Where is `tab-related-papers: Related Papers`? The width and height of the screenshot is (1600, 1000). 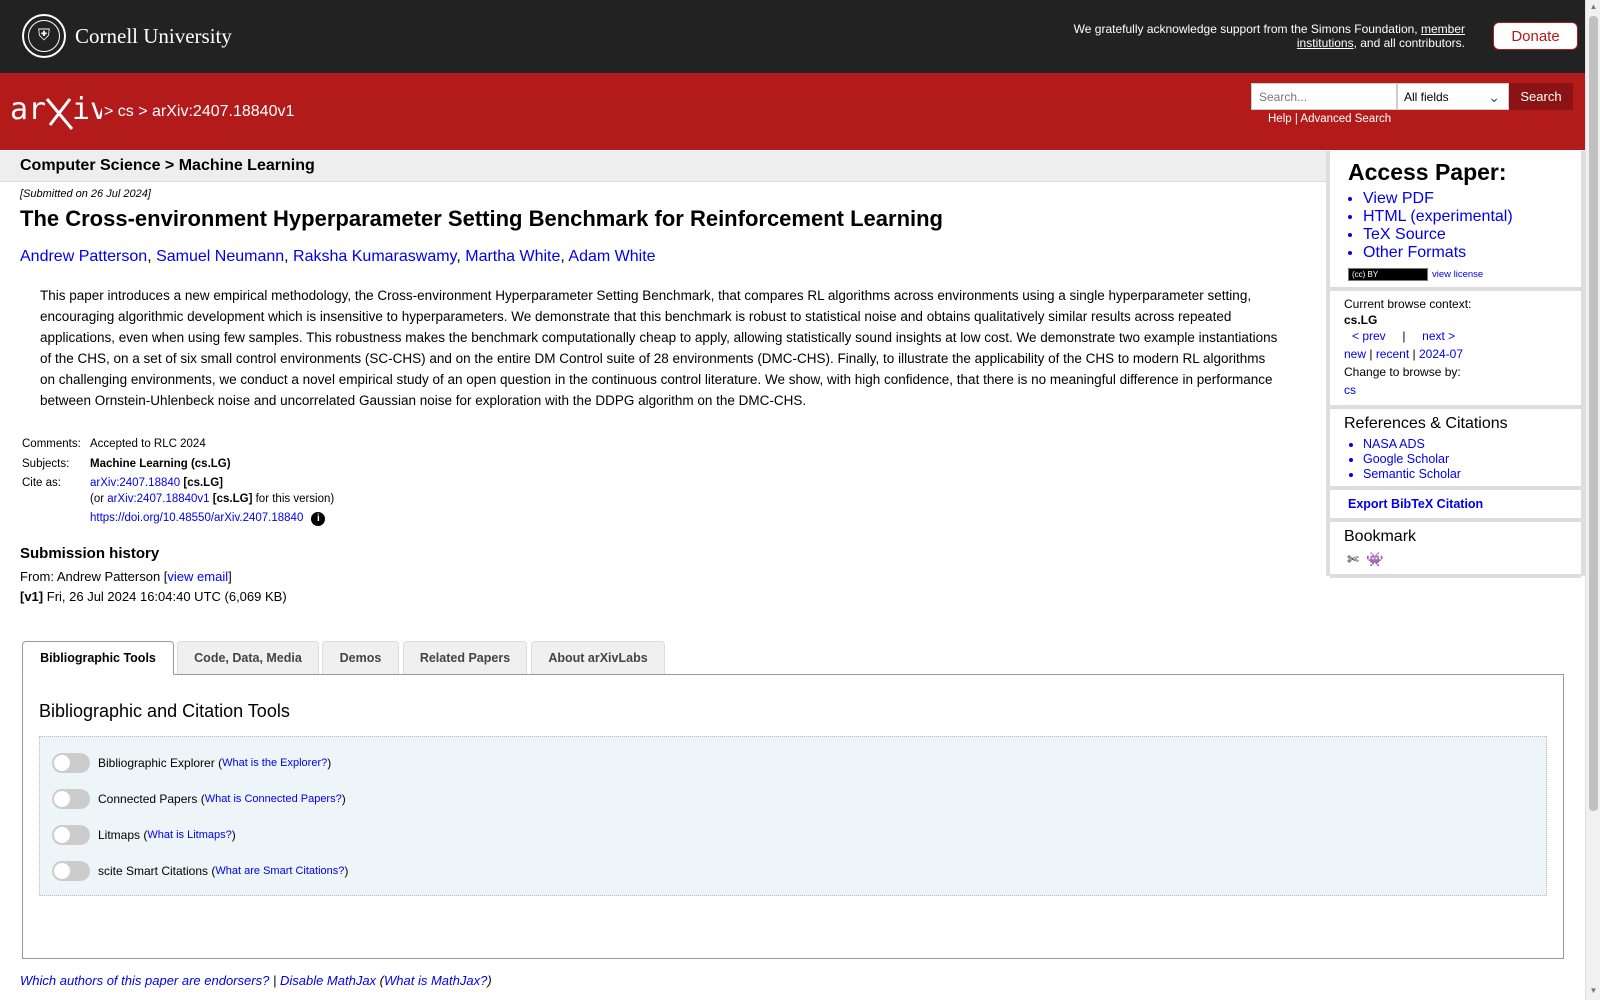 tab-related-papers: Related Papers is located at coordinates (465, 657).